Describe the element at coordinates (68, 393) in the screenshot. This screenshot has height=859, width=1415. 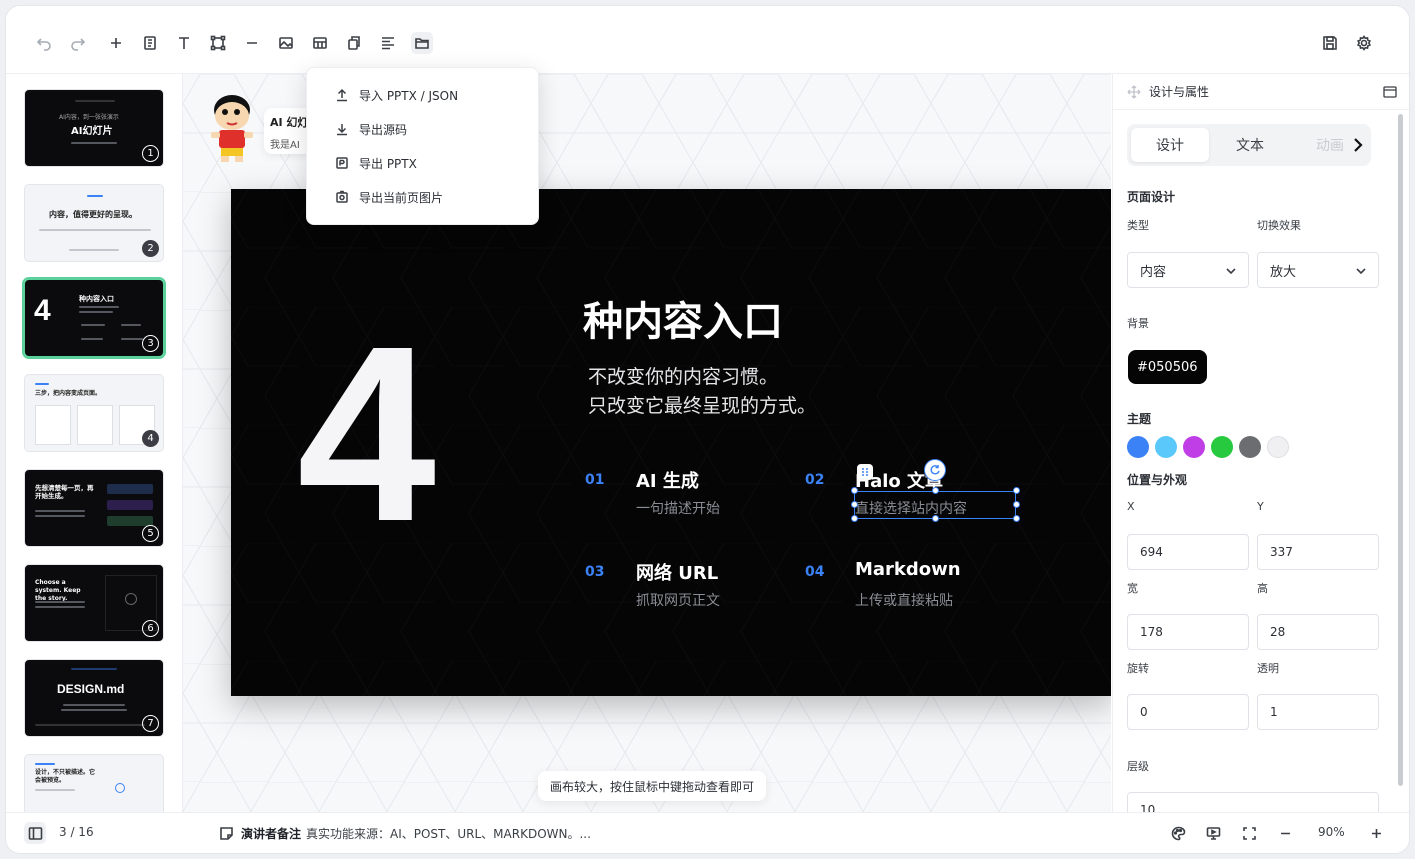
I see `slide-thumb-title: 三步，把内容变成页面。` at that location.